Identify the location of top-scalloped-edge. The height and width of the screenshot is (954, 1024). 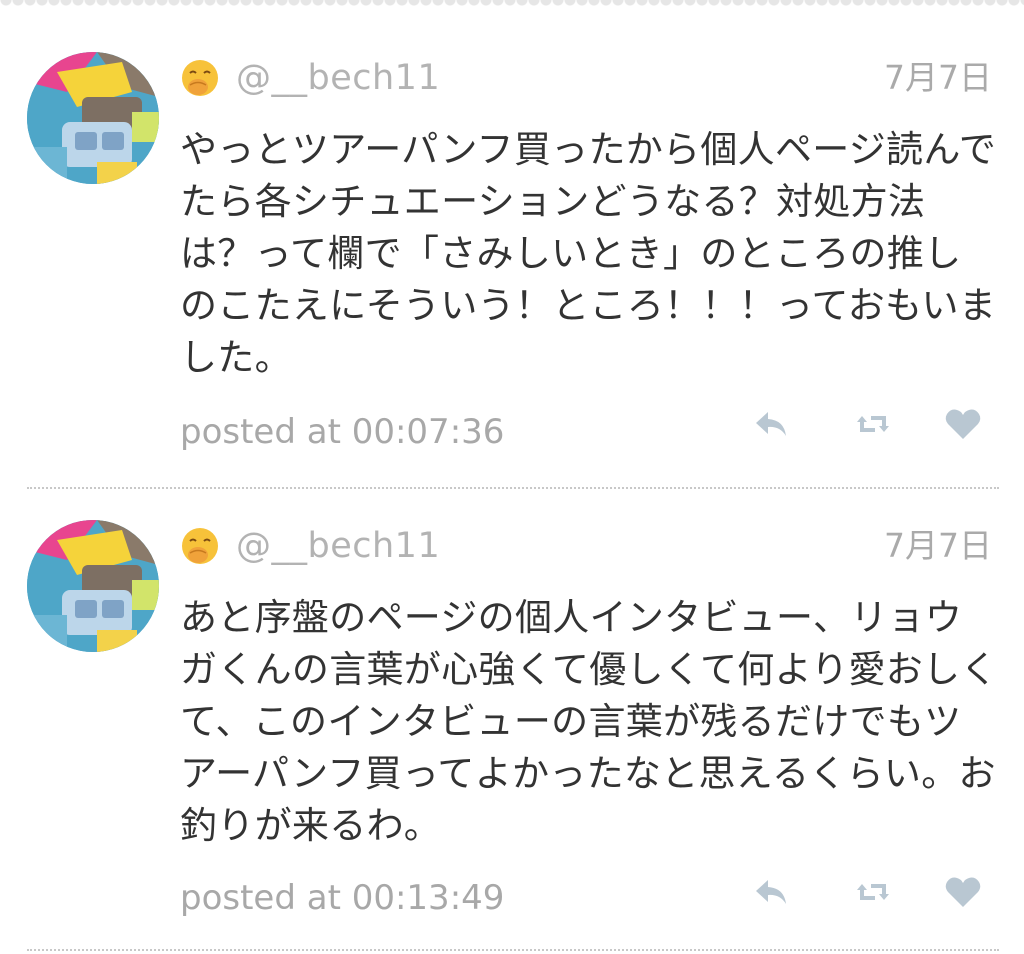
(512, 7).